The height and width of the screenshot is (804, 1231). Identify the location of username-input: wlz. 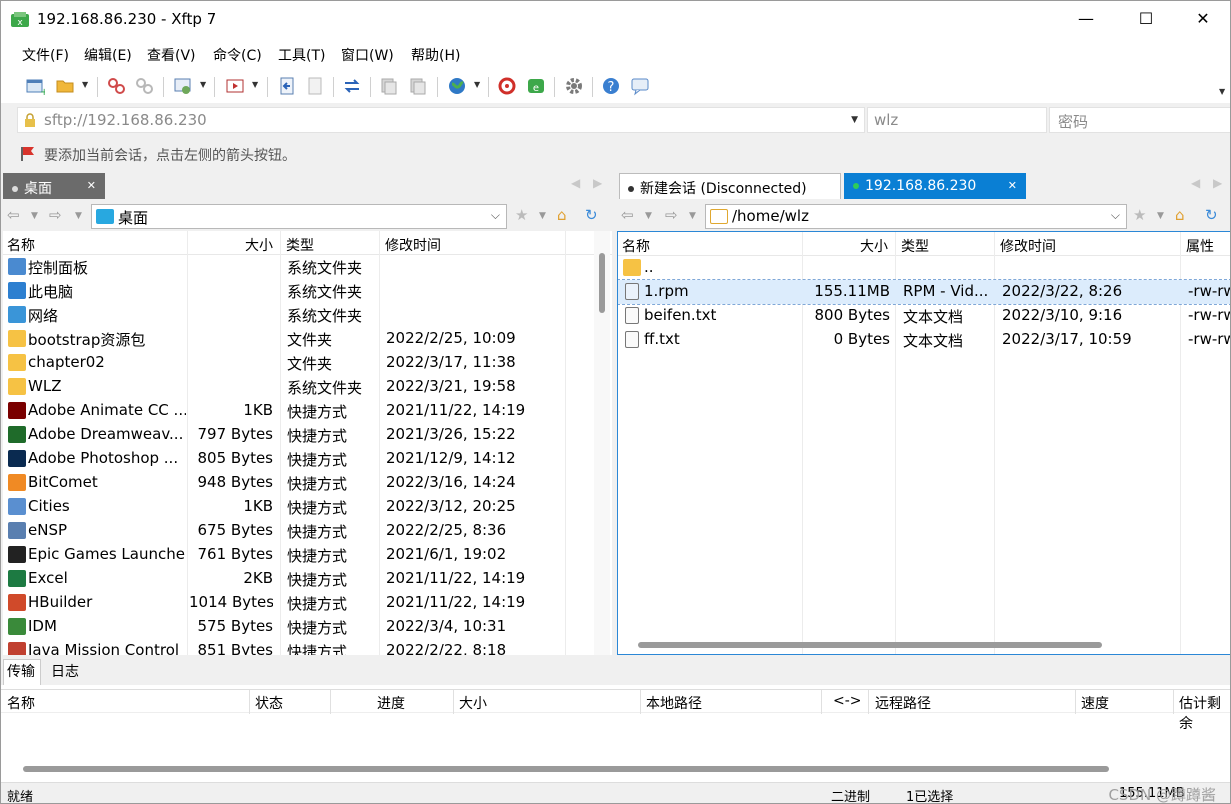
(957, 120).